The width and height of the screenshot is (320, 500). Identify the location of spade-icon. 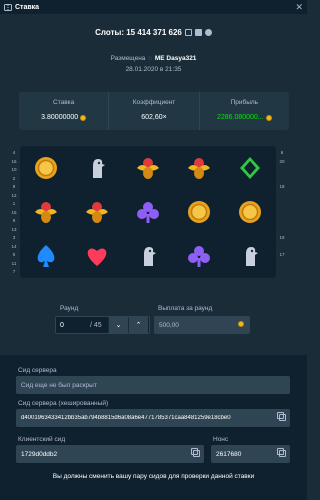
(45, 256).